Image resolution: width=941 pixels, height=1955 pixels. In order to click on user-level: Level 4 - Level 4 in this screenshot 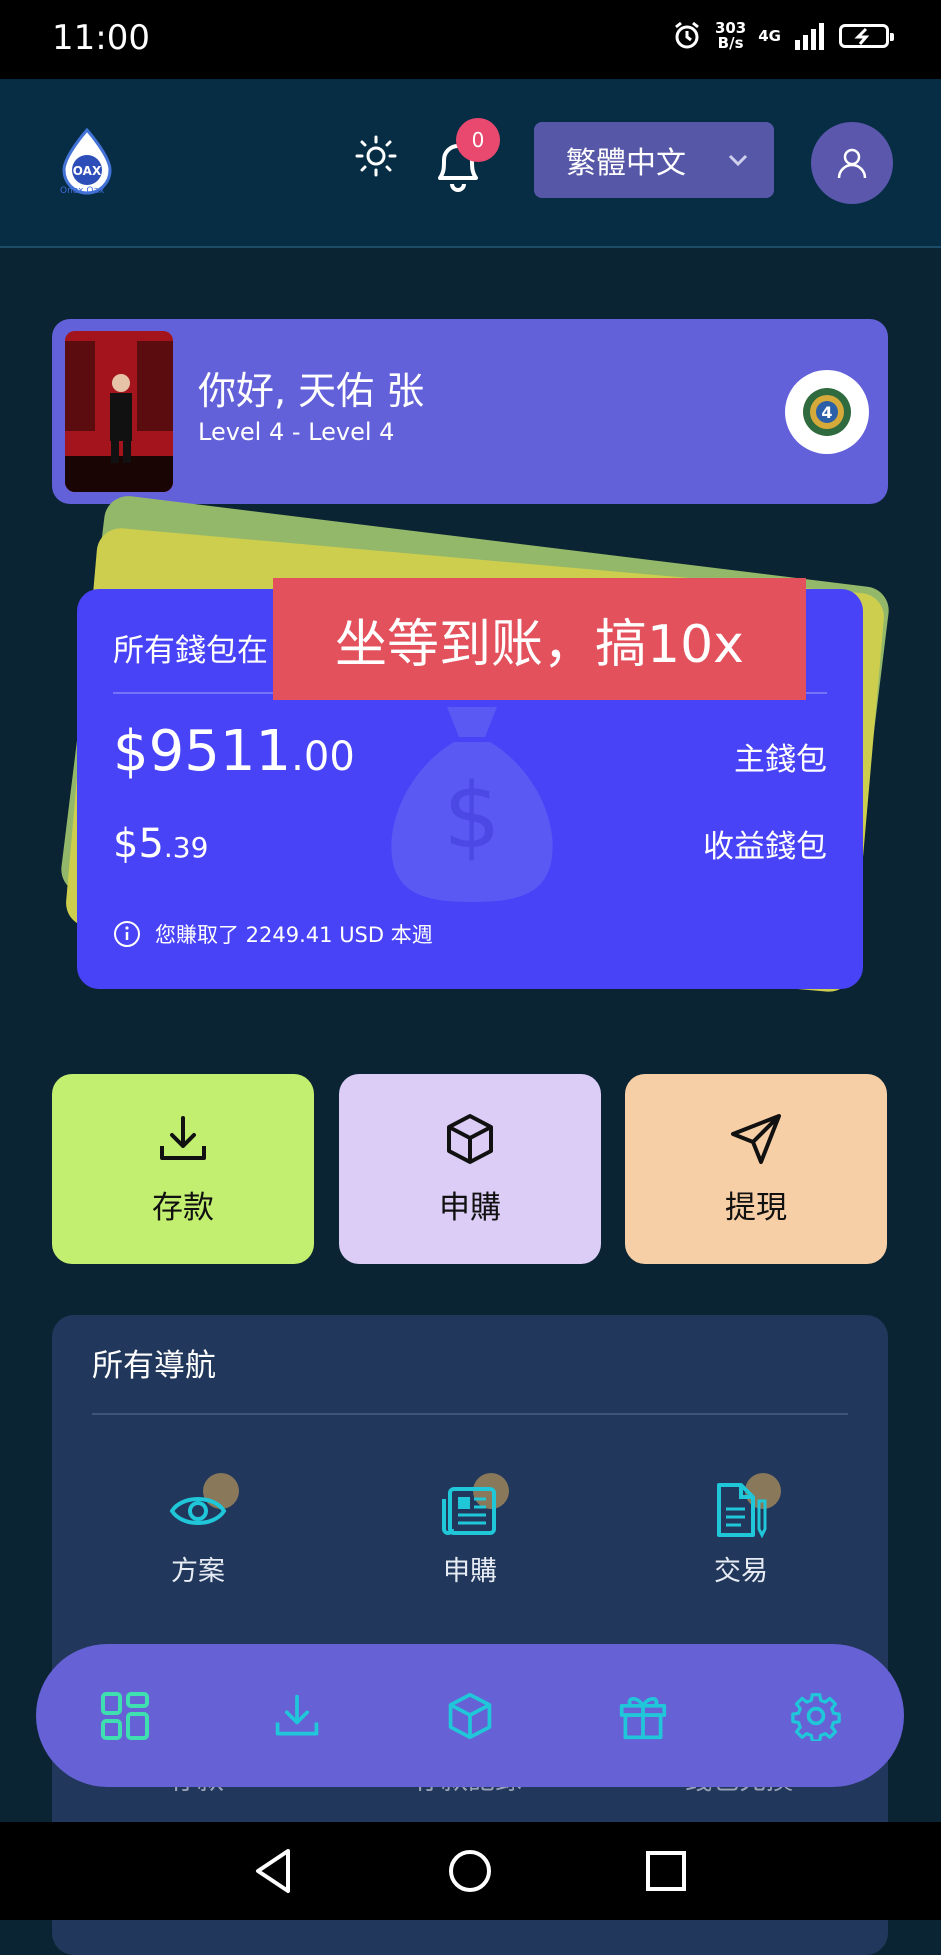, I will do `click(296, 432)`.